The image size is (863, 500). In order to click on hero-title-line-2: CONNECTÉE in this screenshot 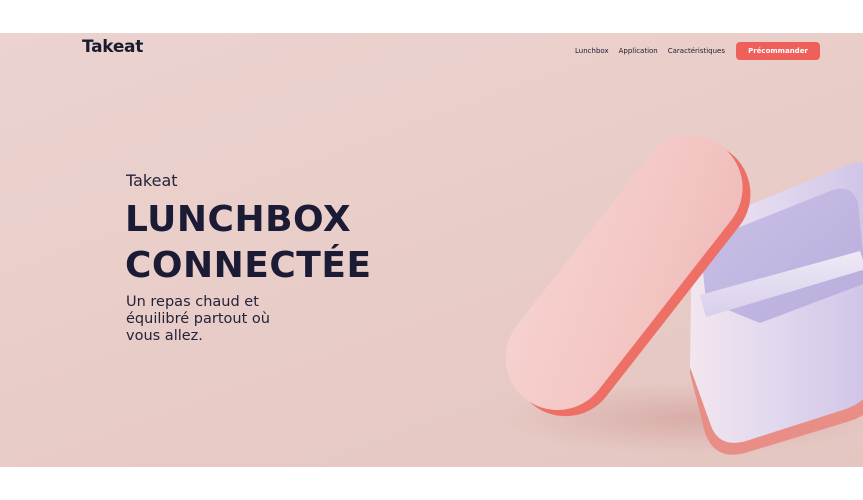, I will do `click(248, 265)`.